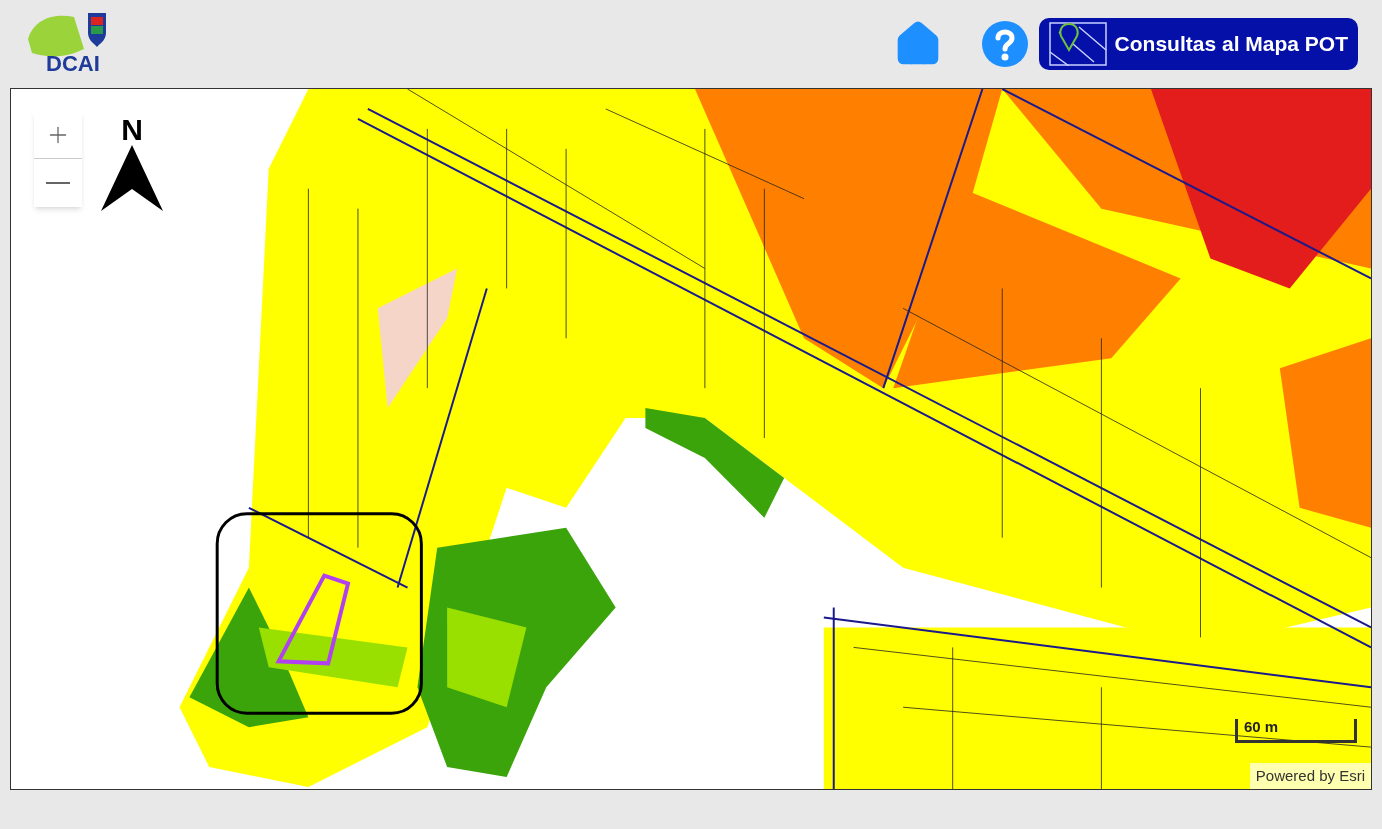  What do you see at coordinates (58, 183) in the screenshot?
I see `minus-icon` at bounding box center [58, 183].